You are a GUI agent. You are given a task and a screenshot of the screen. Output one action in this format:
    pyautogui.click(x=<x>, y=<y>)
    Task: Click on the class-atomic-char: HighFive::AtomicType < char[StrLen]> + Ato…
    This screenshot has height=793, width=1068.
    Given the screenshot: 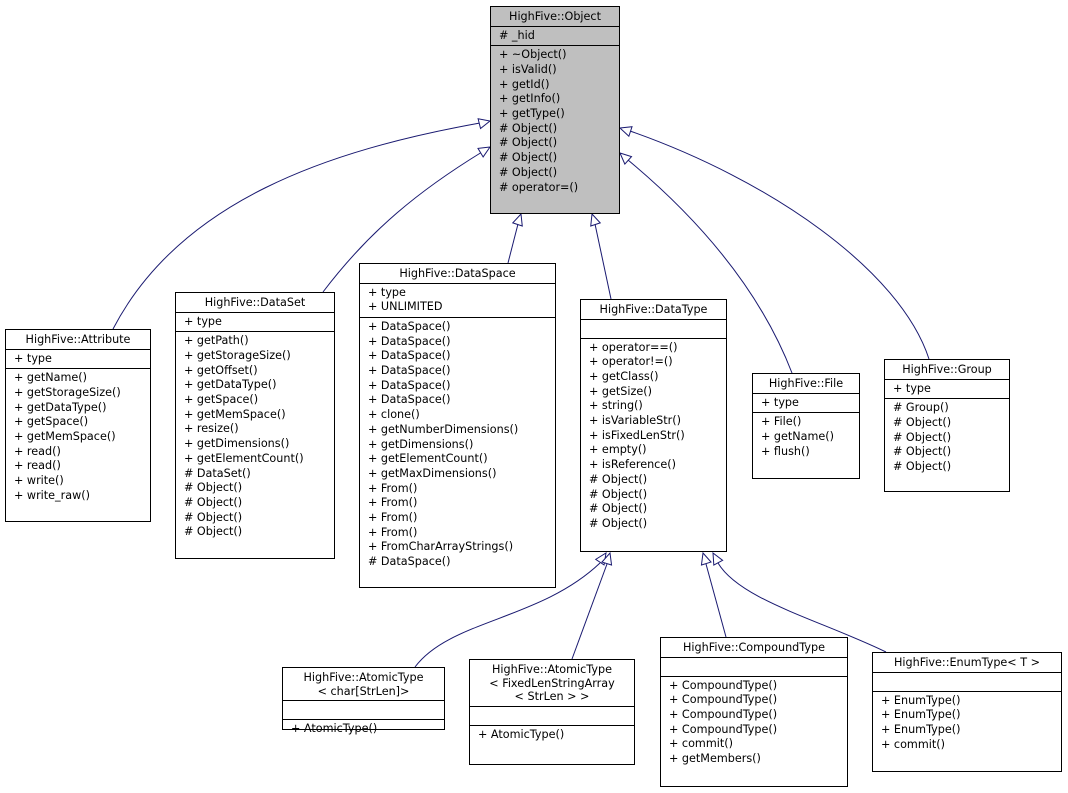 What is the action you would take?
    pyautogui.click(x=363, y=701)
    